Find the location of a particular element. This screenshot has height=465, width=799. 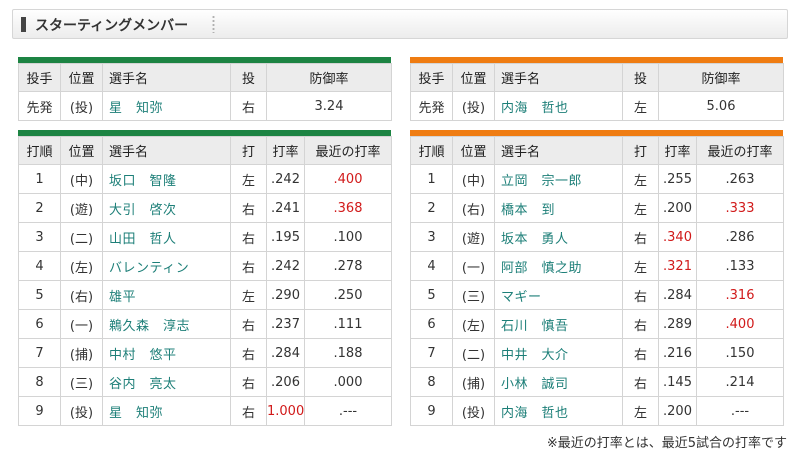

left-pitcher-table: 投手 位置 選手名投防御率 先発 (投) 星 知弥右 3.24 is located at coordinates (205, 89).